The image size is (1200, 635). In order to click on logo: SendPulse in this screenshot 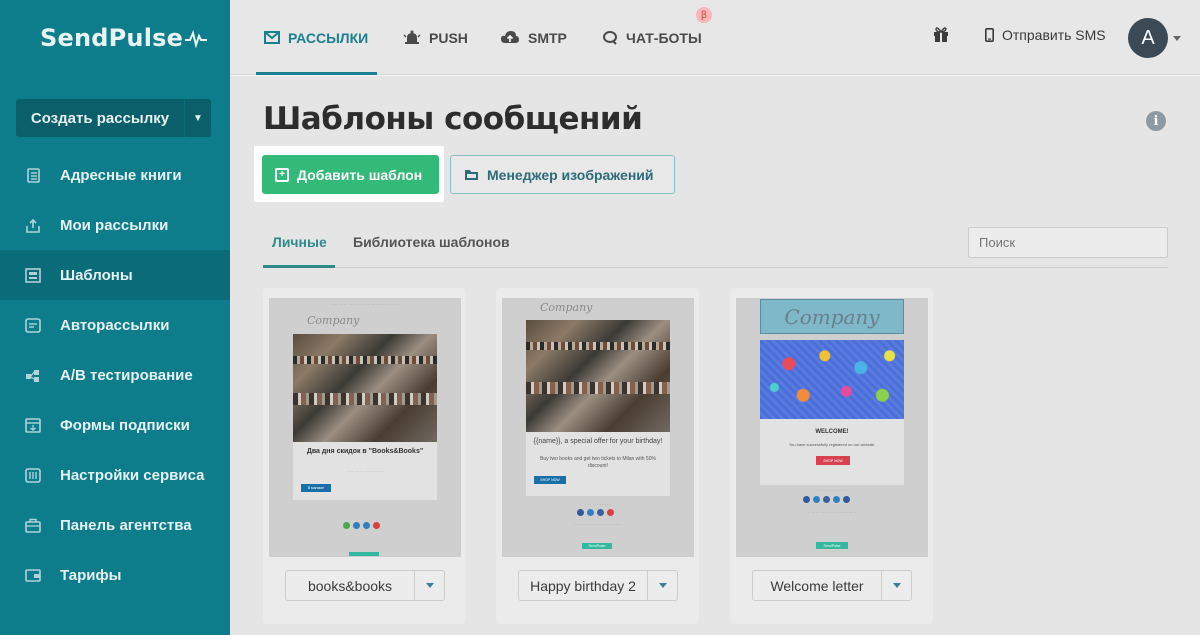, I will do `click(124, 38)`.